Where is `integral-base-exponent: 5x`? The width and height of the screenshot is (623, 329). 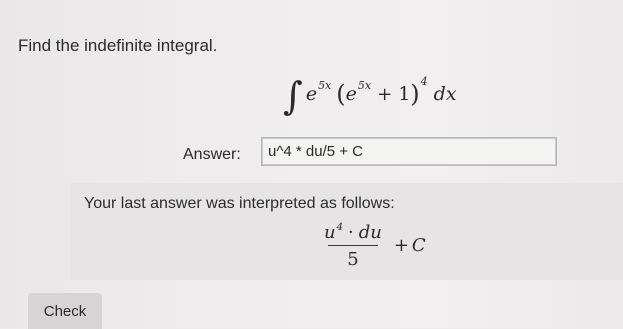
integral-base-exponent: 5x is located at coordinates (325, 85).